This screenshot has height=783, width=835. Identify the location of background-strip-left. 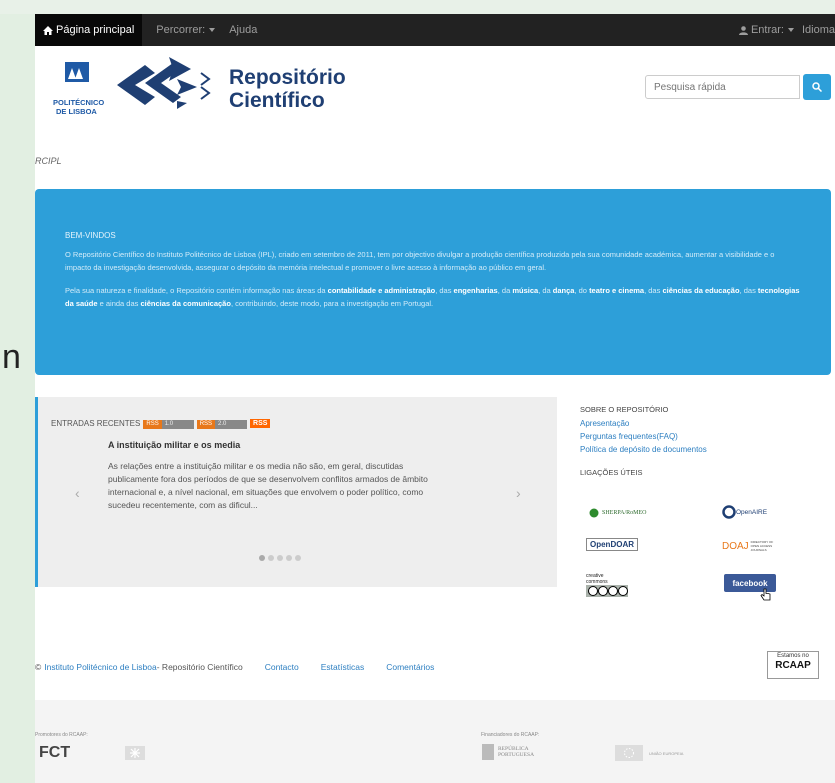
(17, 391).